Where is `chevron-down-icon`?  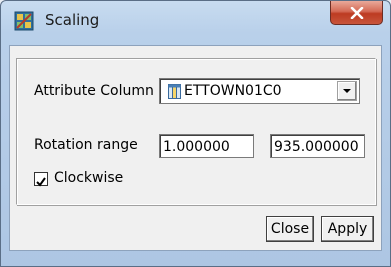
chevron-down-icon is located at coordinates (347, 91).